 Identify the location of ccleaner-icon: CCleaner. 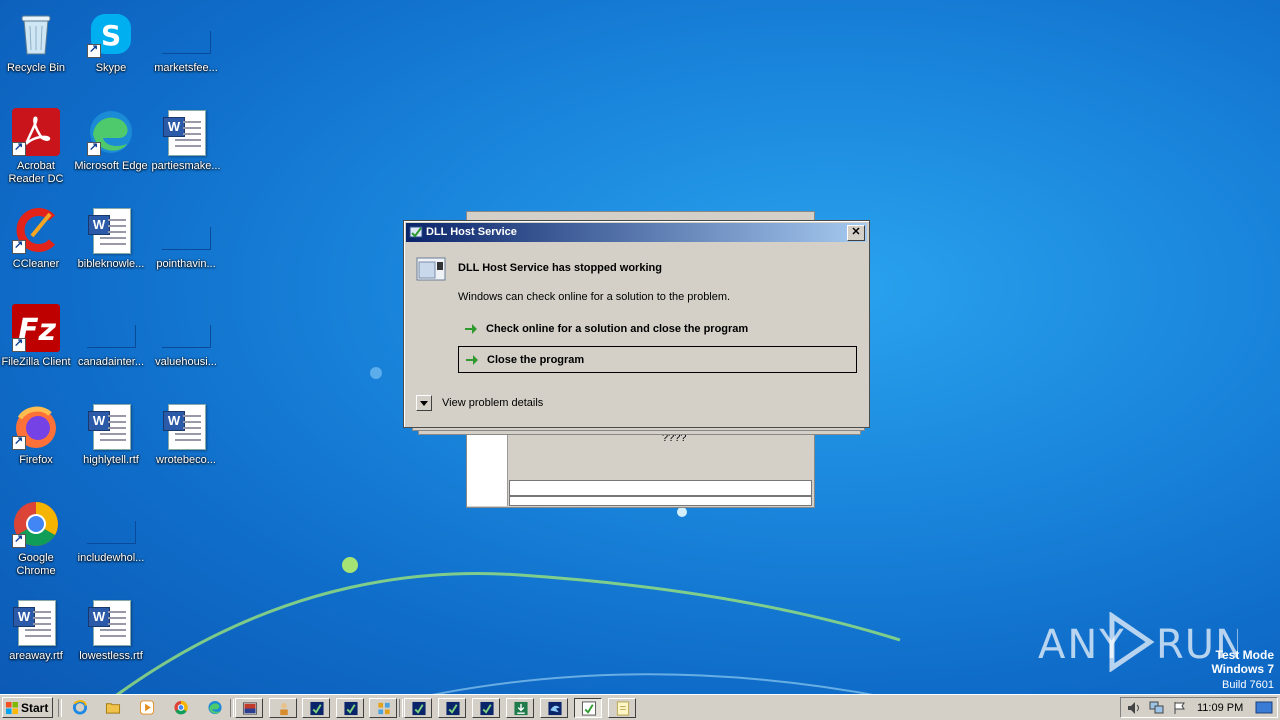
(37, 246).